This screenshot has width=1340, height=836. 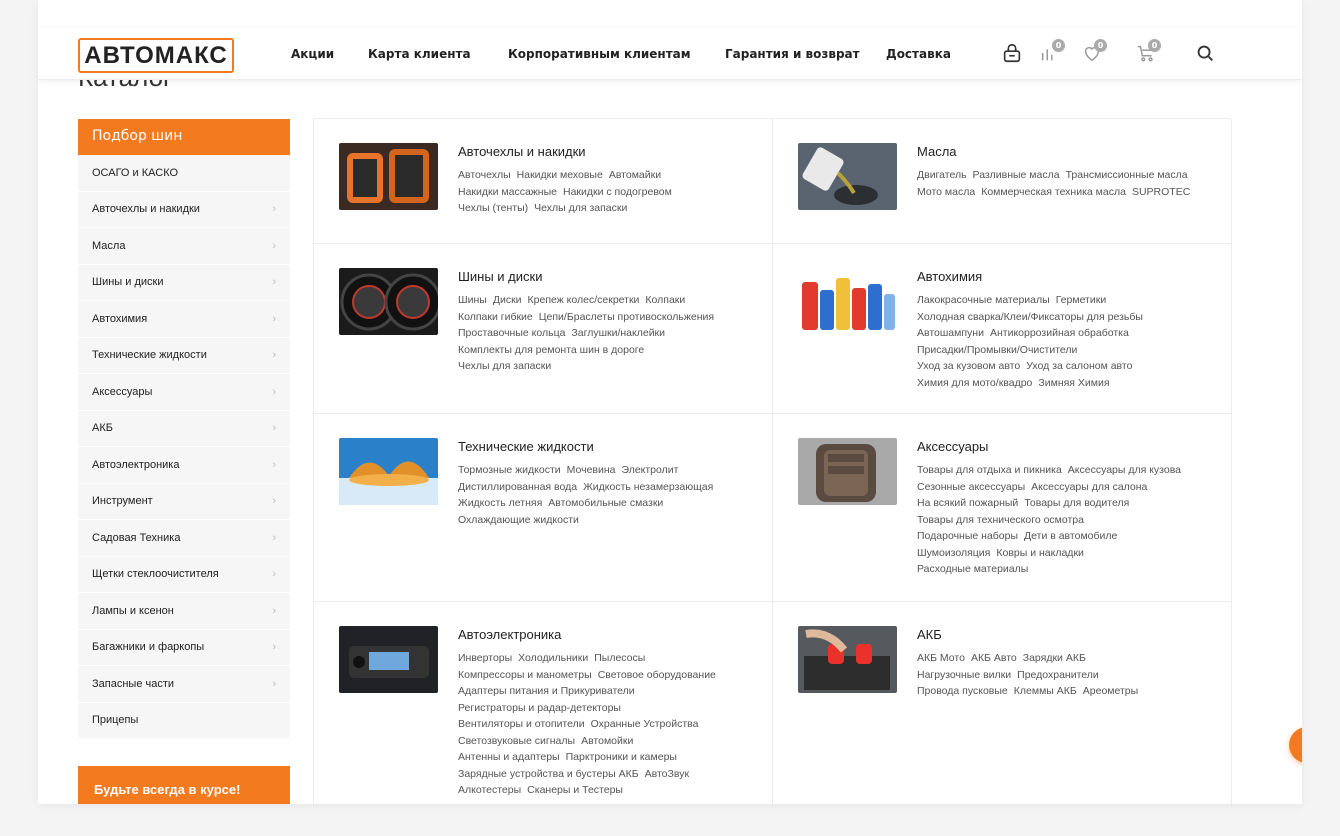 What do you see at coordinates (964, 675) in the screenshot?
I see `subcategory-link: Нагрузочные вилки` at bounding box center [964, 675].